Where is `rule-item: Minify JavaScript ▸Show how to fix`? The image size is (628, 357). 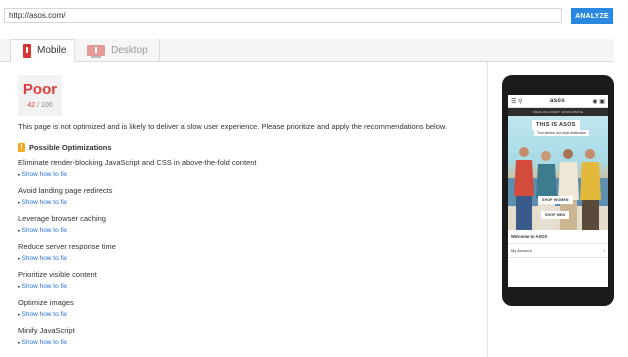
rule-item: Minify JavaScript ▸Show how to fix is located at coordinates (248, 340).